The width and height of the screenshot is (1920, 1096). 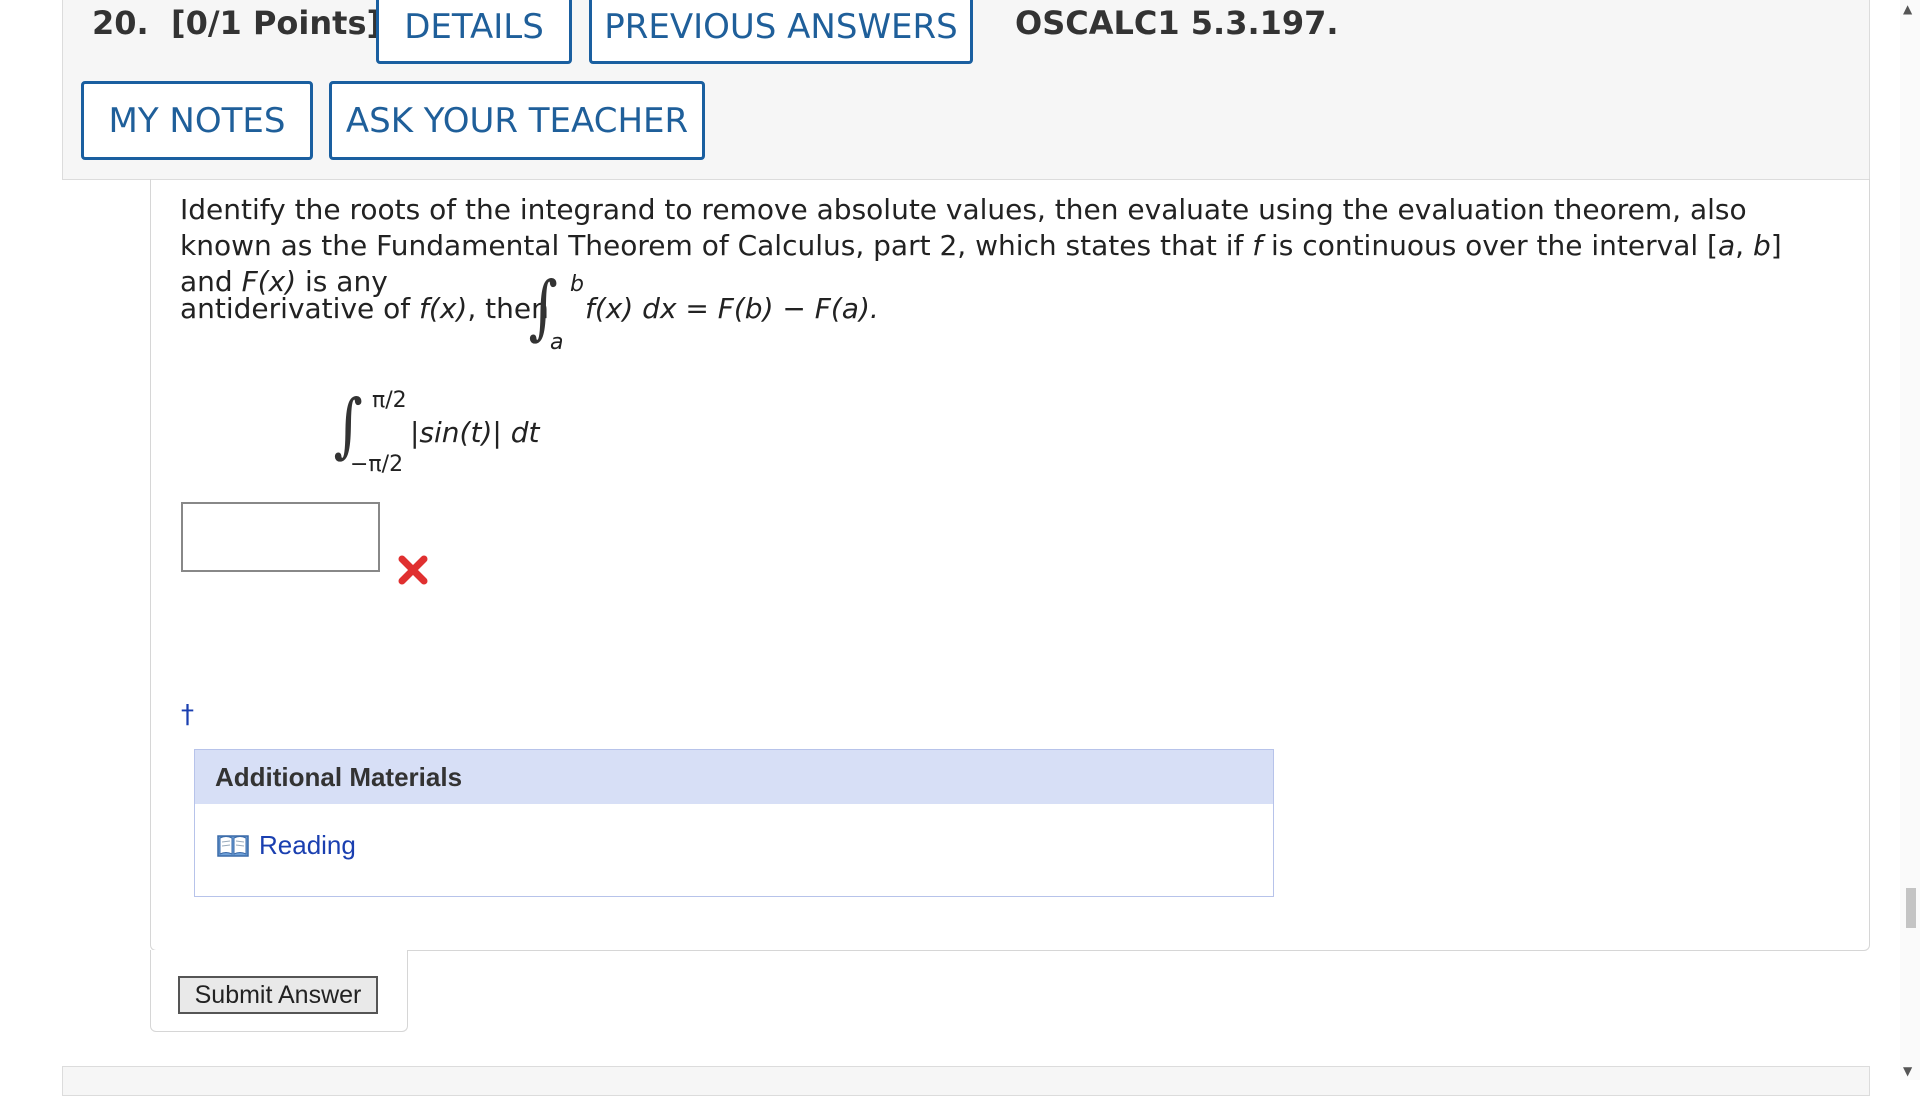 What do you see at coordinates (1907, 9) in the screenshot?
I see `scroll-up-arrow-icon: ▲` at bounding box center [1907, 9].